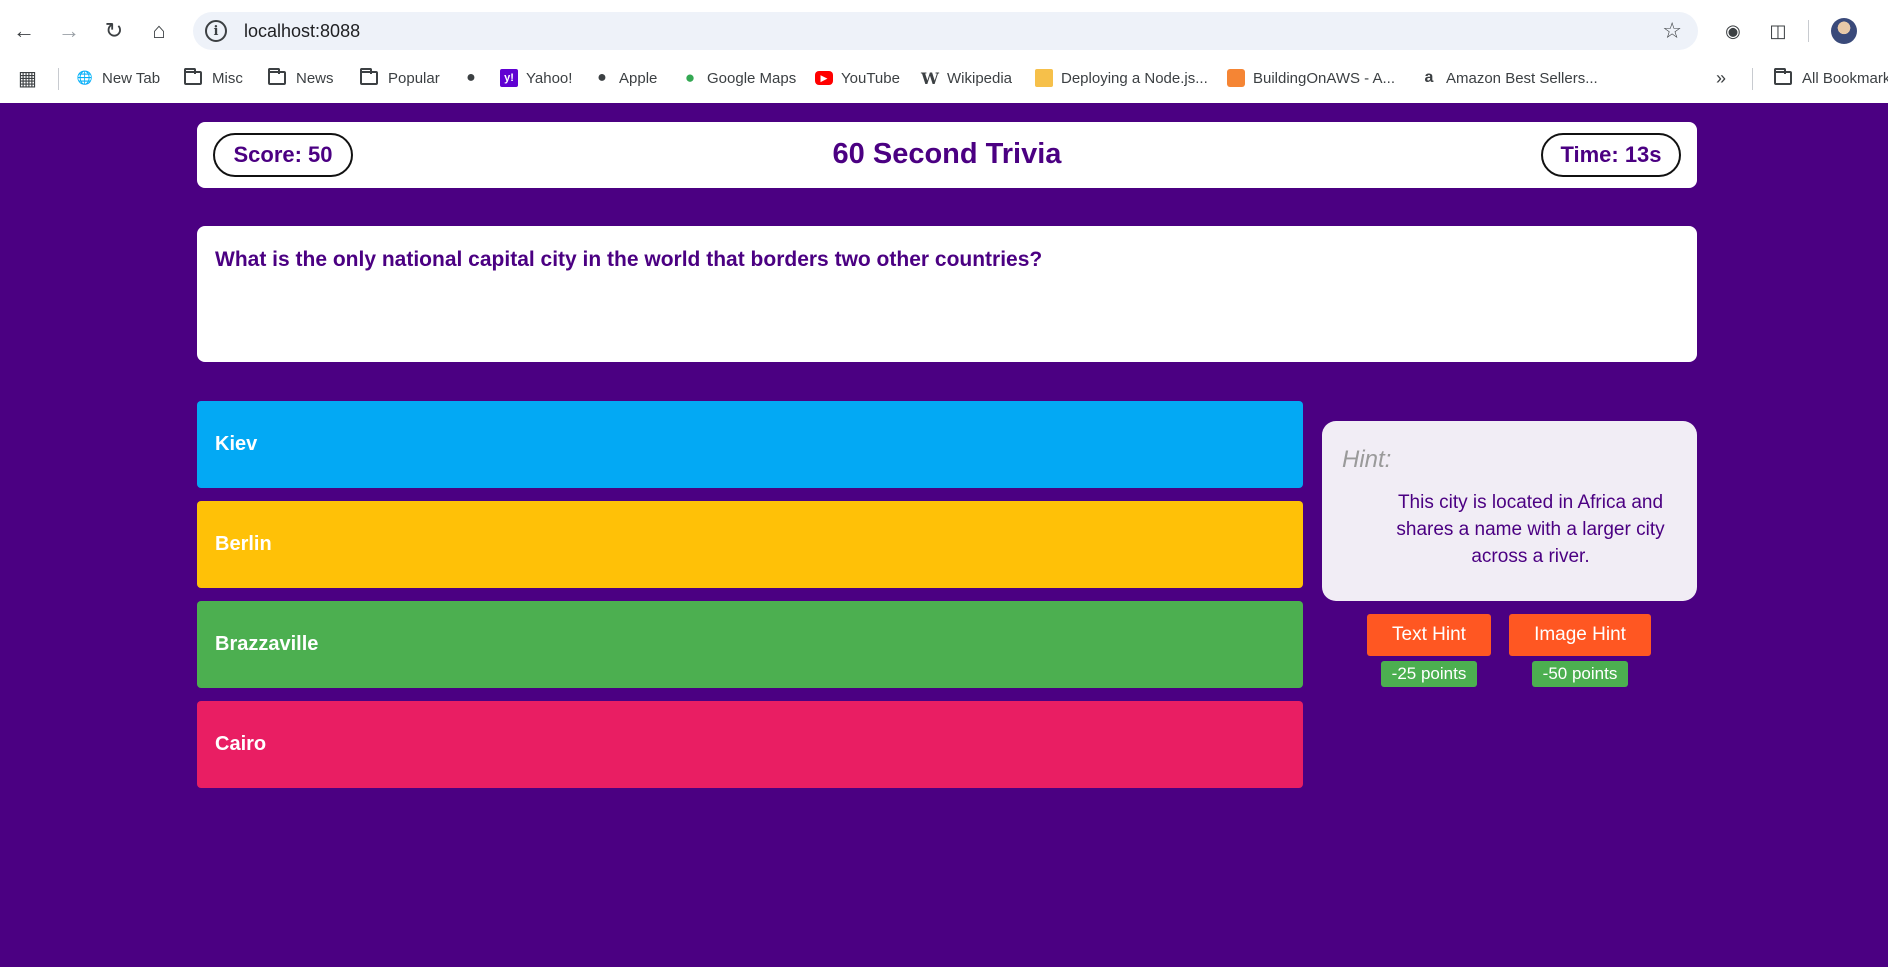  Describe the element at coordinates (302, 30) in the screenshot. I see `url-text: localhost:8088` at that location.